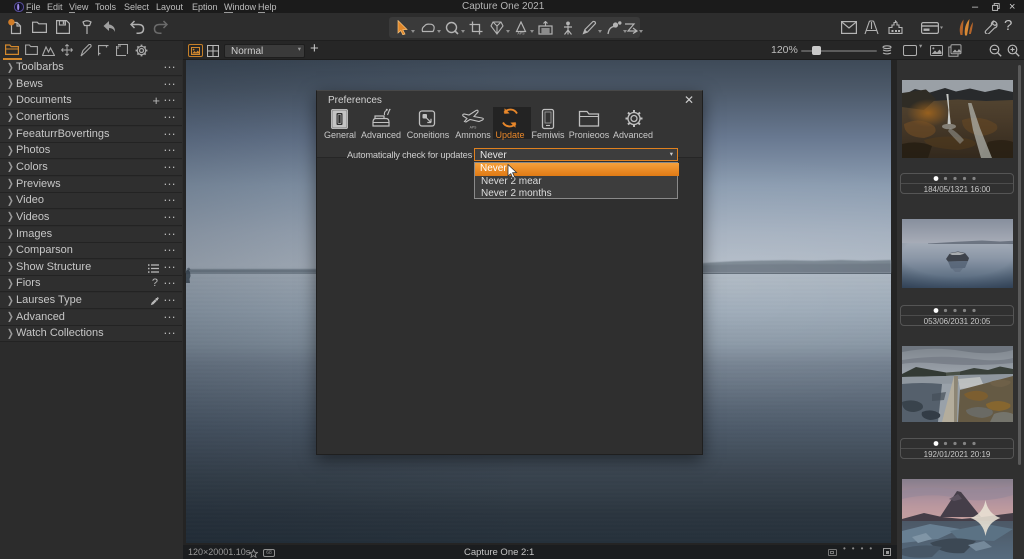  I want to click on svg-text: APS, so click(521, 33).